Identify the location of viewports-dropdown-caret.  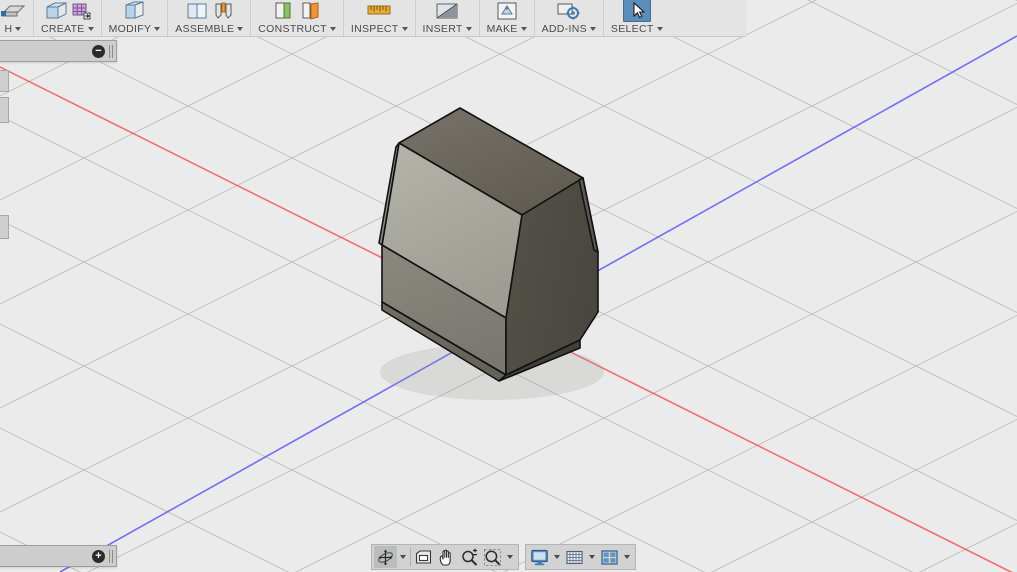
(627, 557).